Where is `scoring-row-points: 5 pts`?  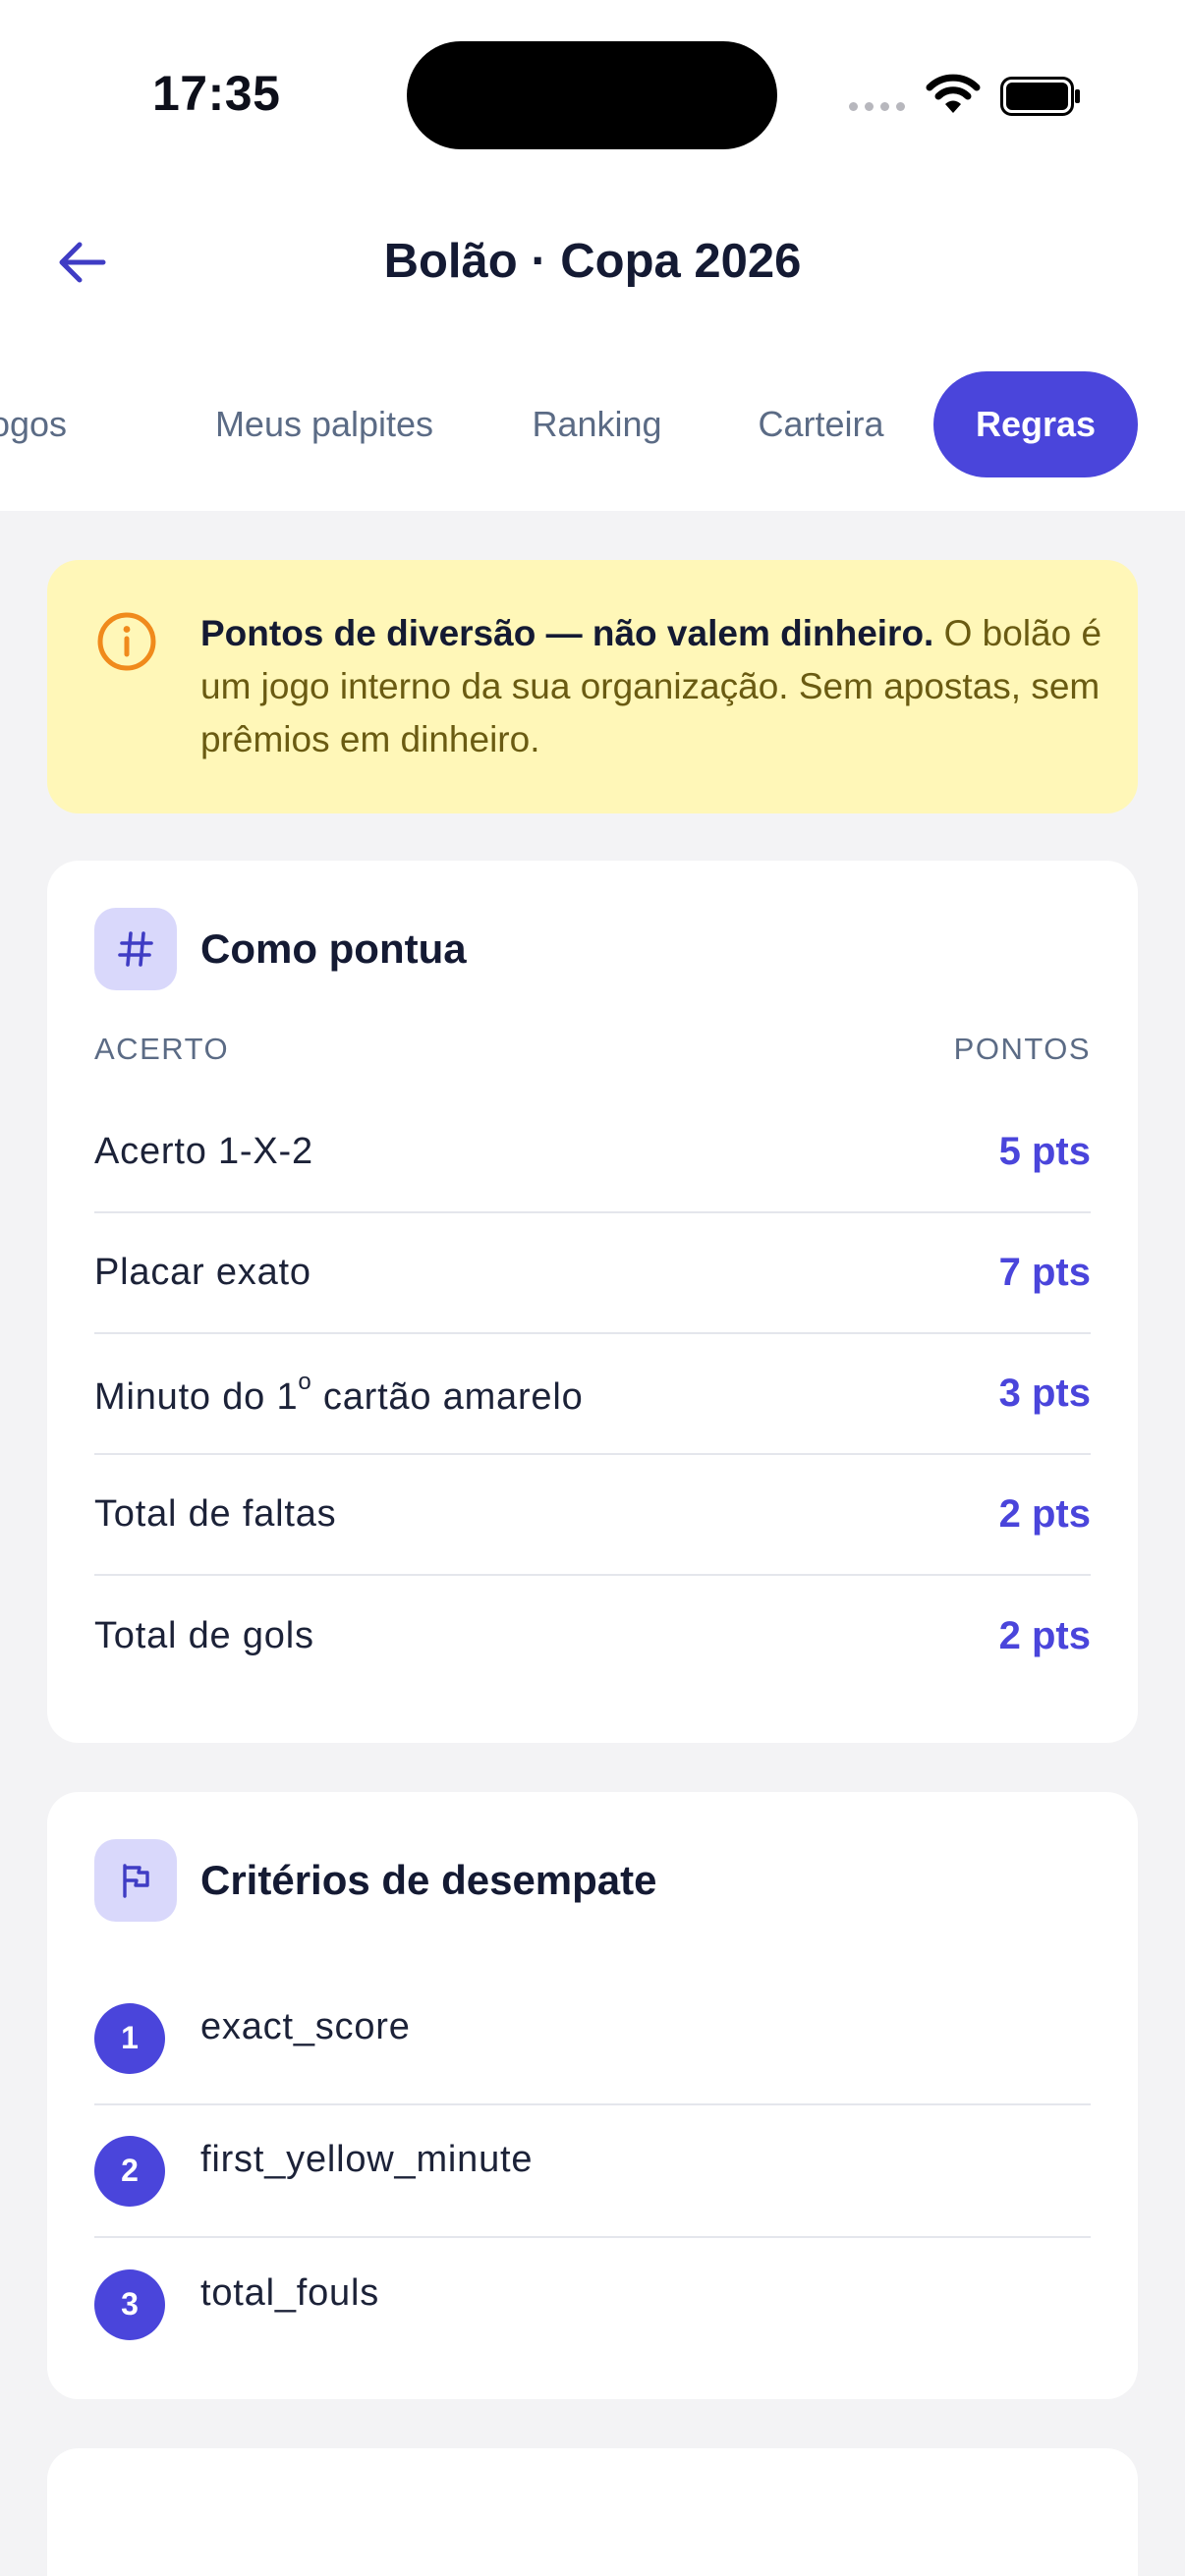
scoring-row-points: 5 pts is located at coordinates (1045, 1151).